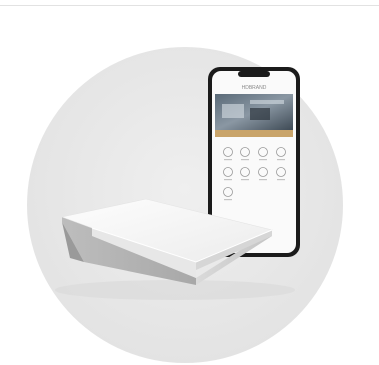 Image resolution: width=379 pixels, height=365 pixels. I want to click on phone-accent-bar, so click(254, 133).